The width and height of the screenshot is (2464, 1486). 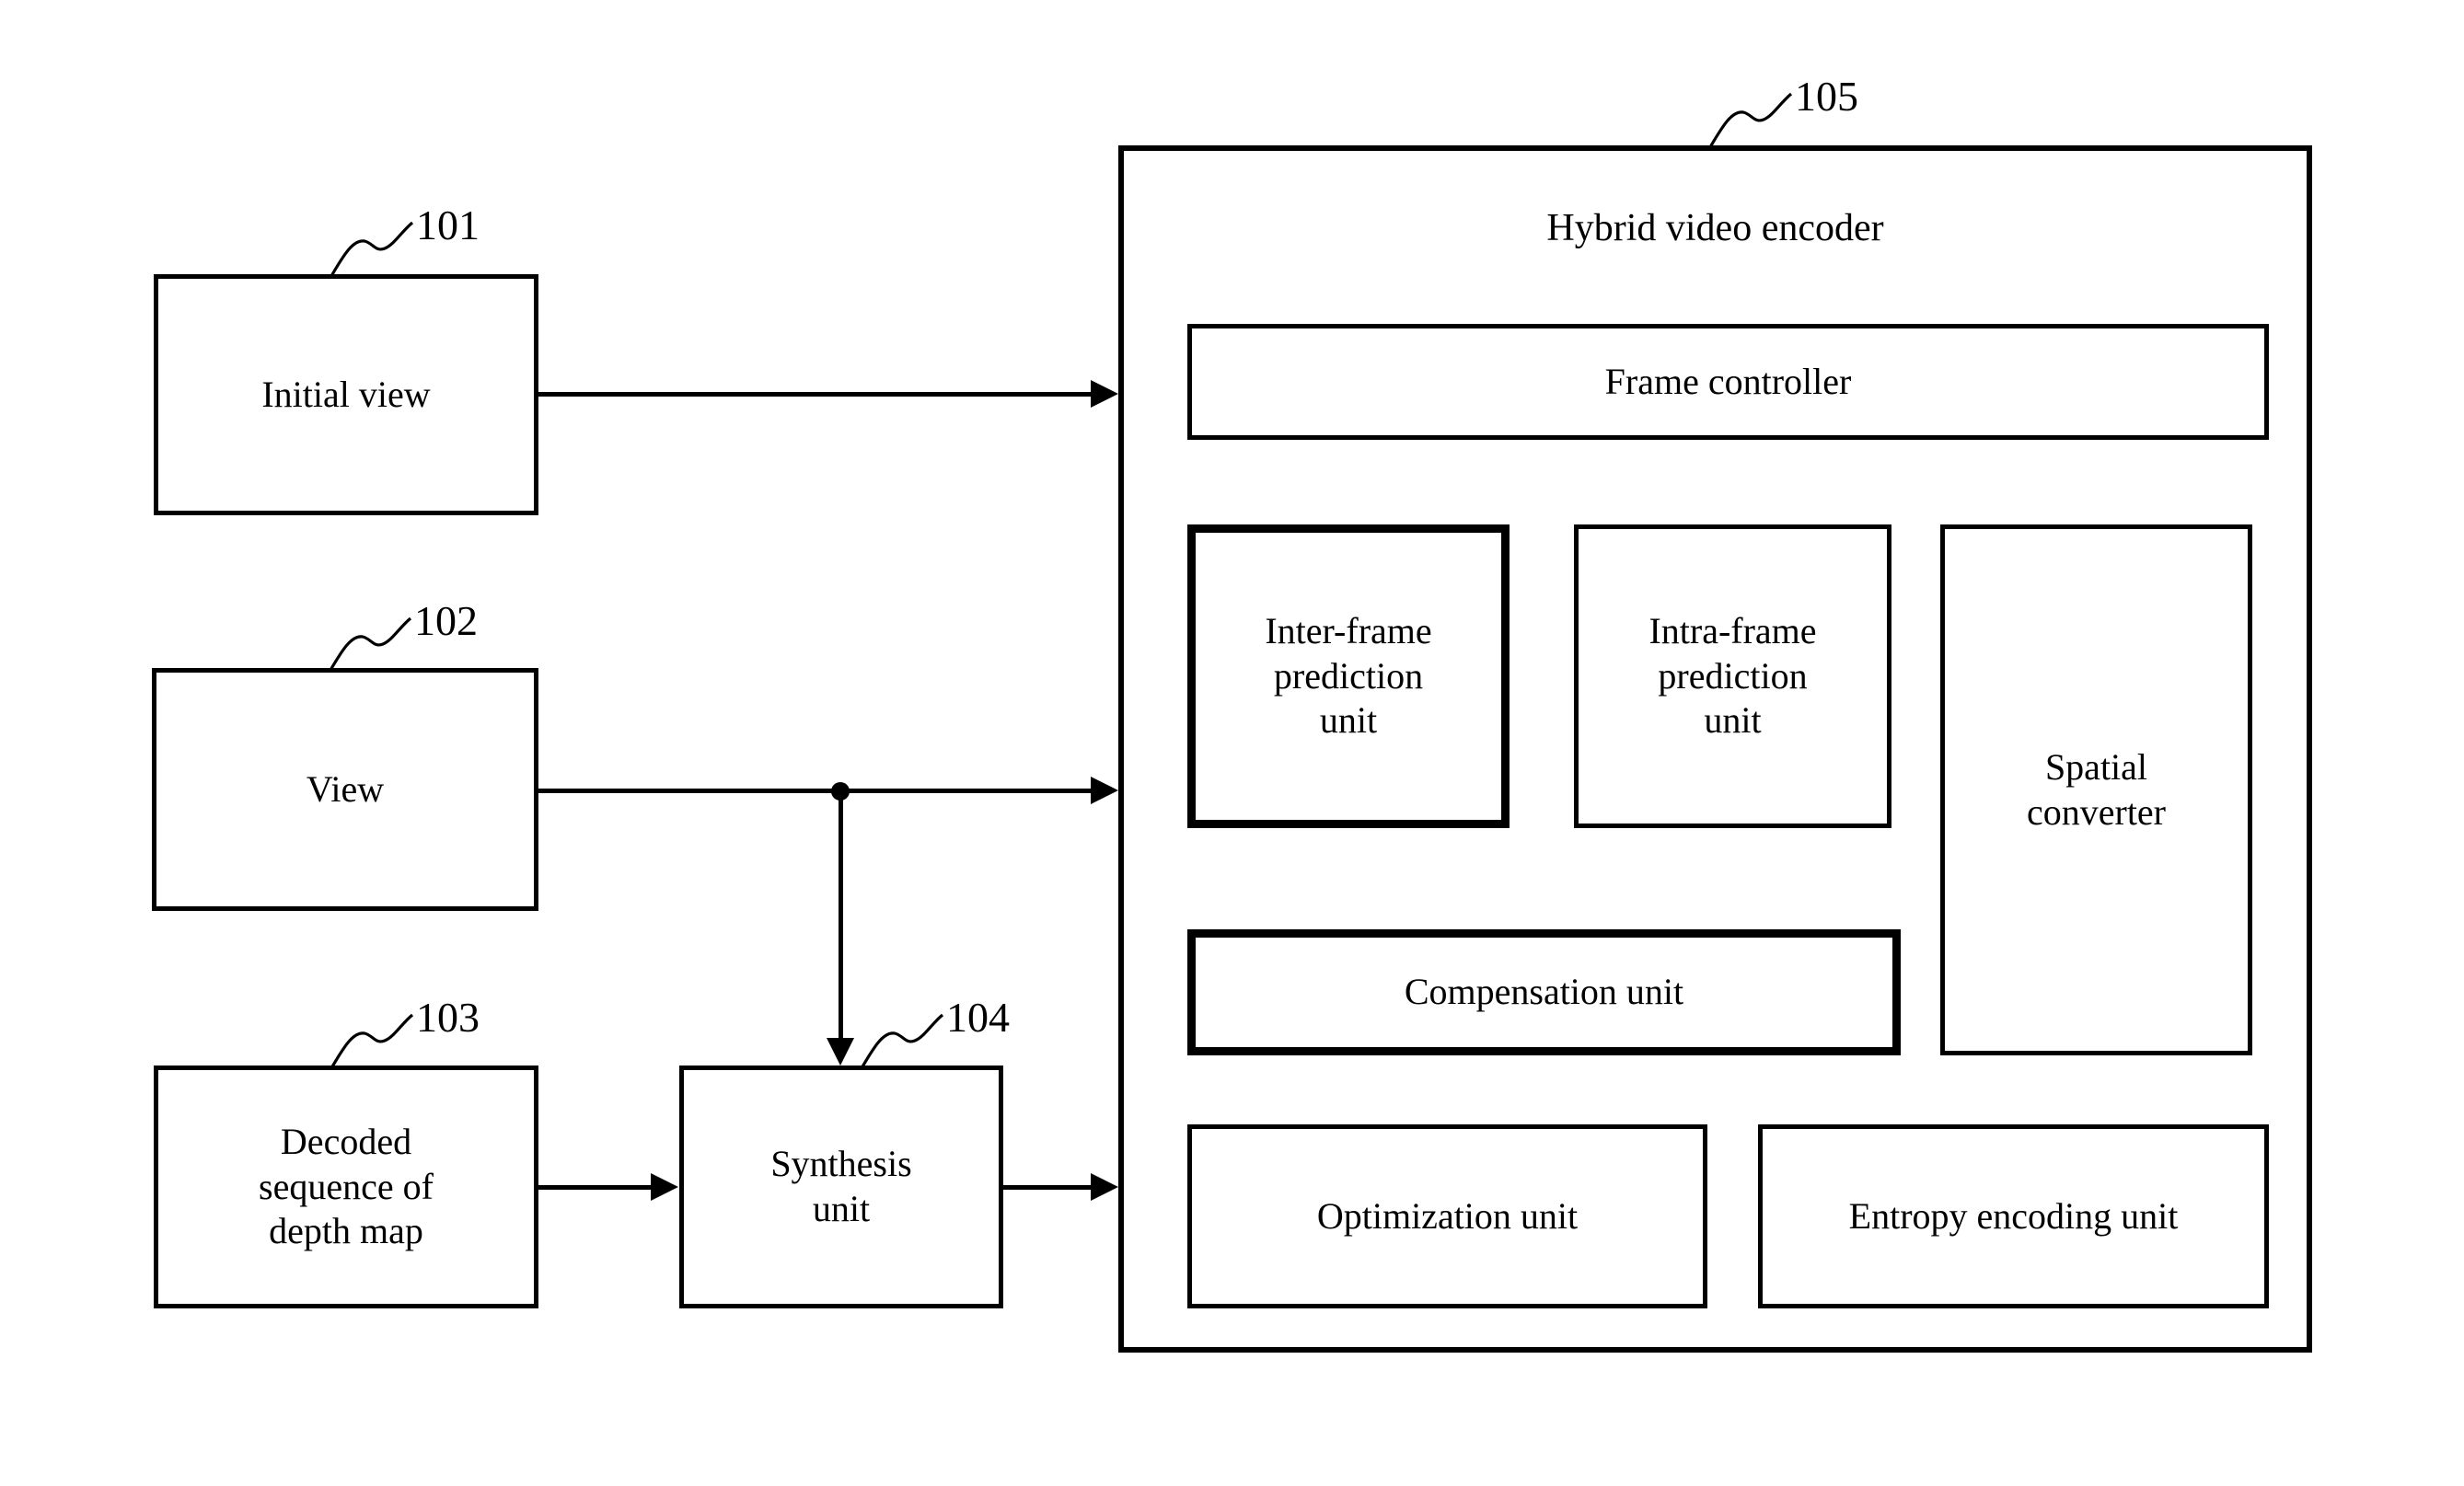 I want to click on ref-numeral-101: 101, so click(x=448, y=225).